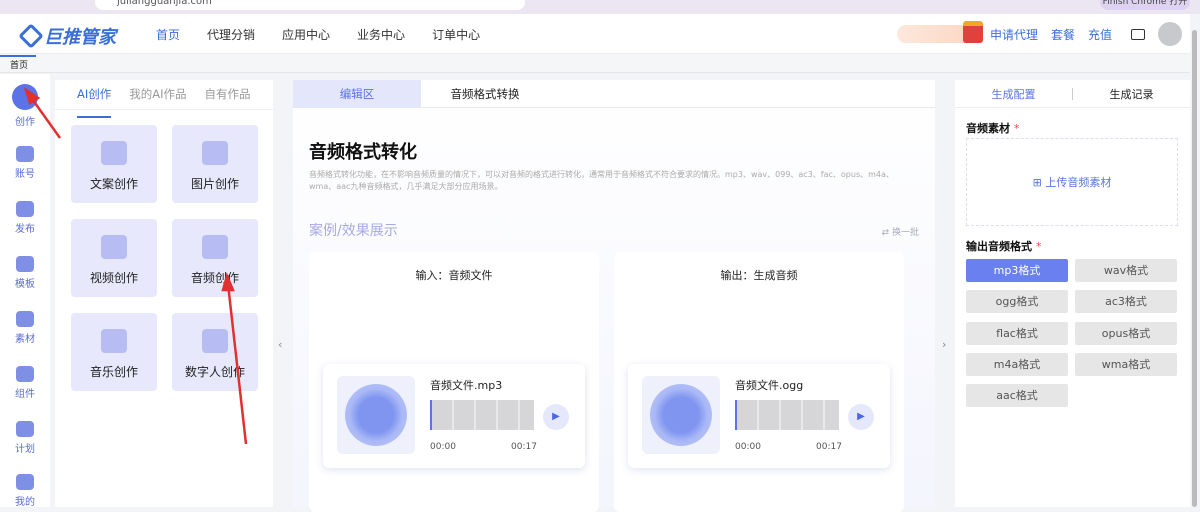  I want to click on creation-tabs: AI创作 我的AI作品 自有作品, so click(164, 99).